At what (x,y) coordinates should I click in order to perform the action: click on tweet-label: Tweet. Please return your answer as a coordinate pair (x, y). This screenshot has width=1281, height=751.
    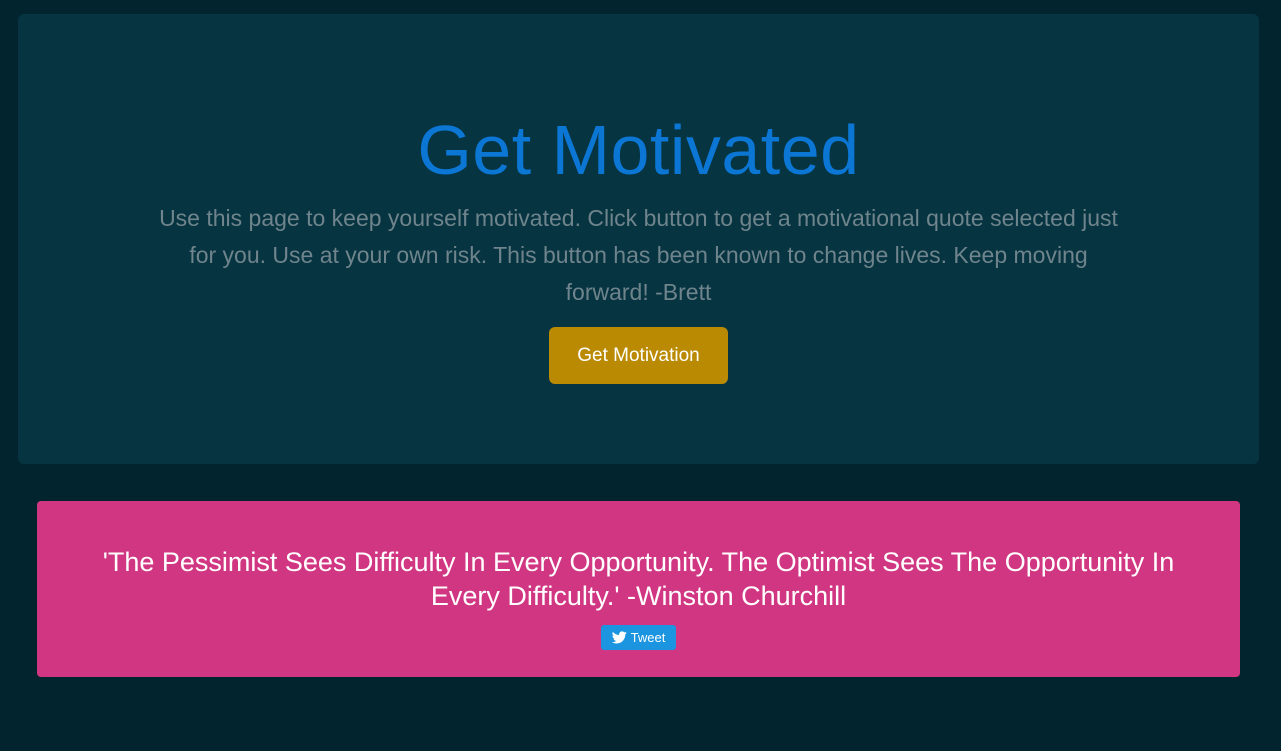
    Looking at the image, I should click on (648, 637).